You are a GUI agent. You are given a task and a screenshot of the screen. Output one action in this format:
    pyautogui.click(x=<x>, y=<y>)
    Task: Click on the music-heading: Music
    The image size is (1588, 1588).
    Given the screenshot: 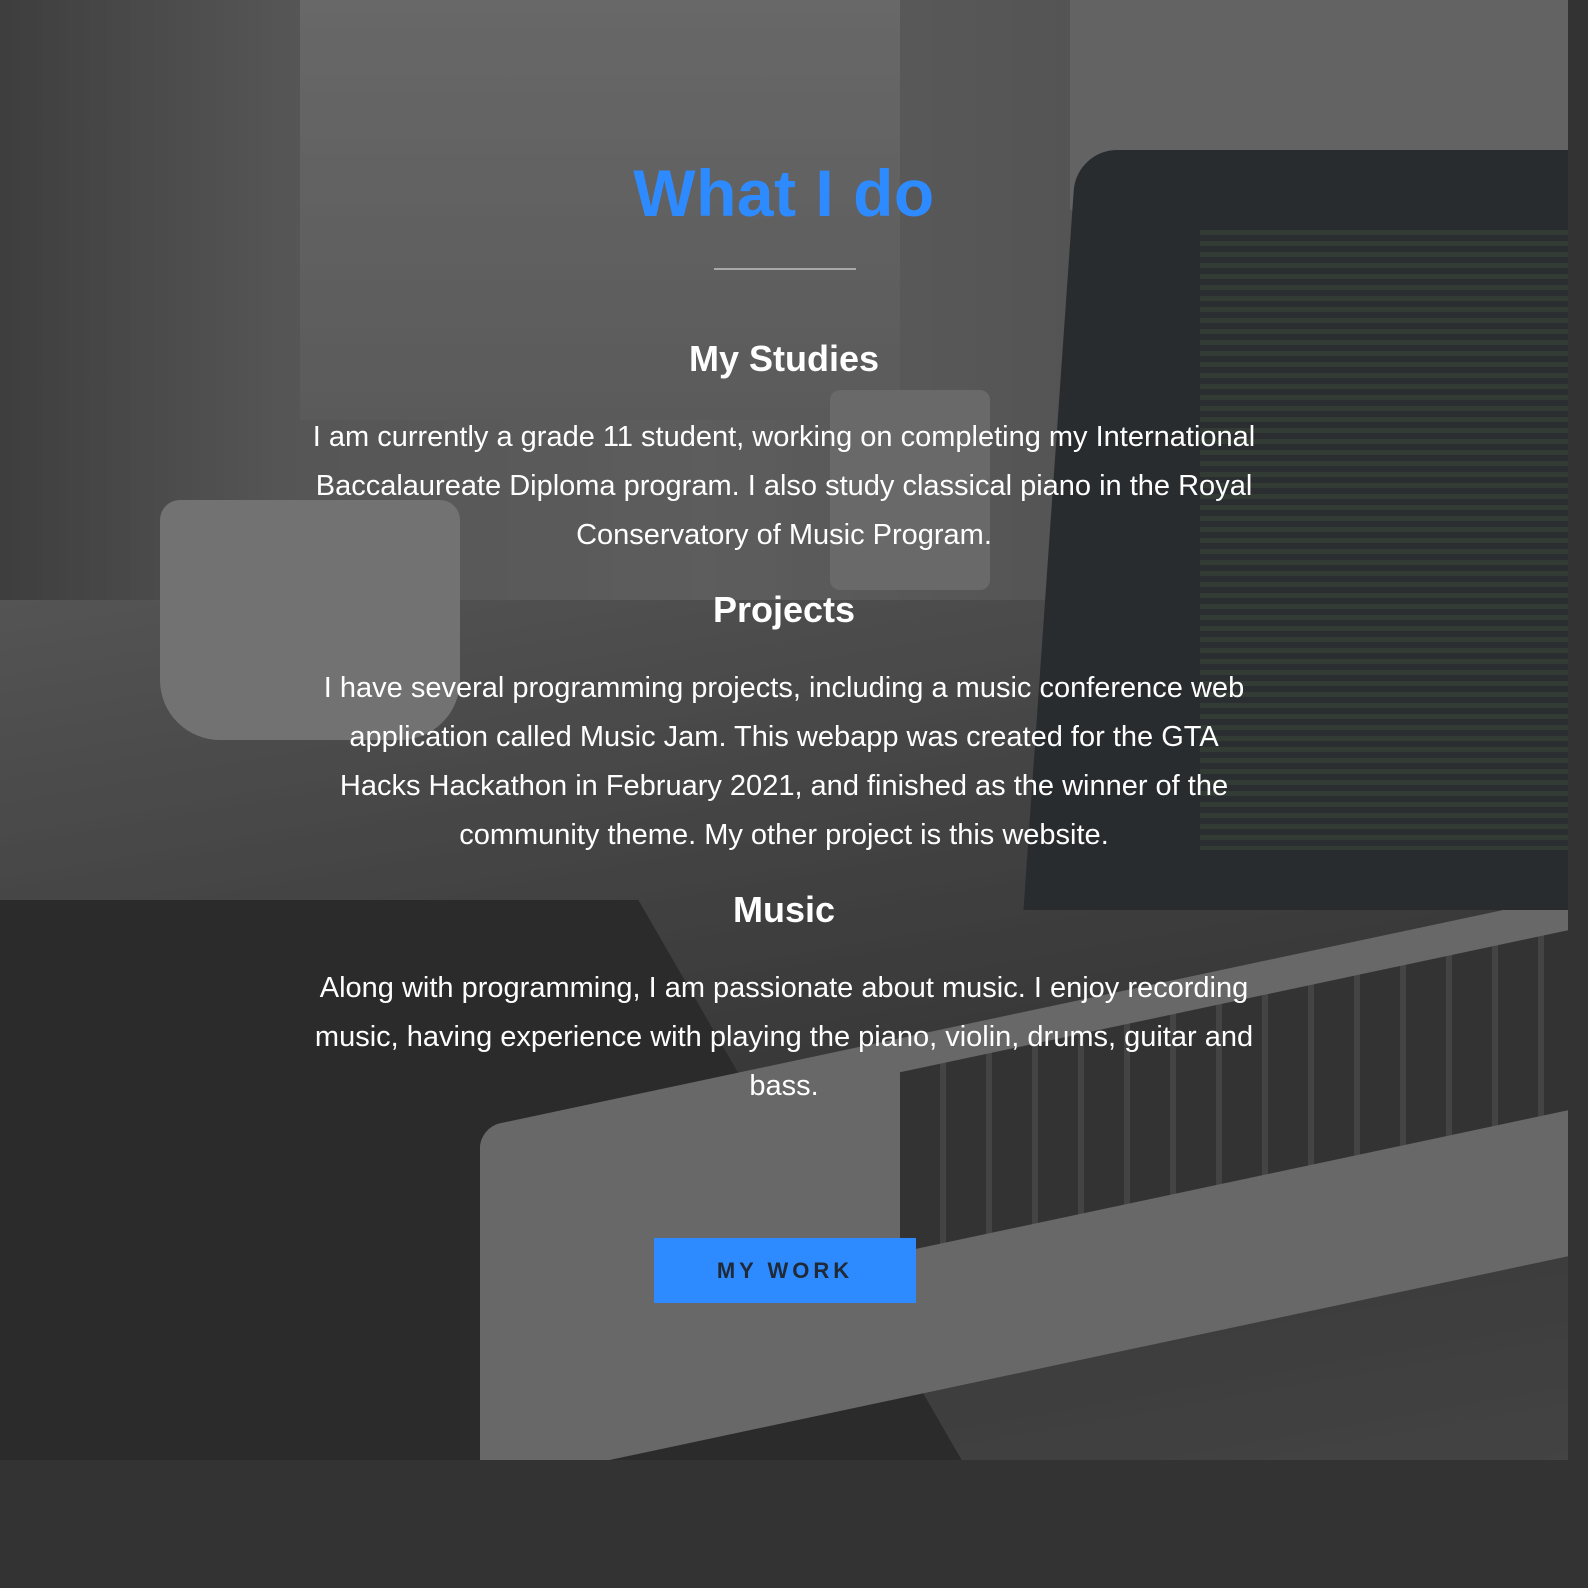 What is the action you would take?
    pyautogui.click(x=784, y=909)
    